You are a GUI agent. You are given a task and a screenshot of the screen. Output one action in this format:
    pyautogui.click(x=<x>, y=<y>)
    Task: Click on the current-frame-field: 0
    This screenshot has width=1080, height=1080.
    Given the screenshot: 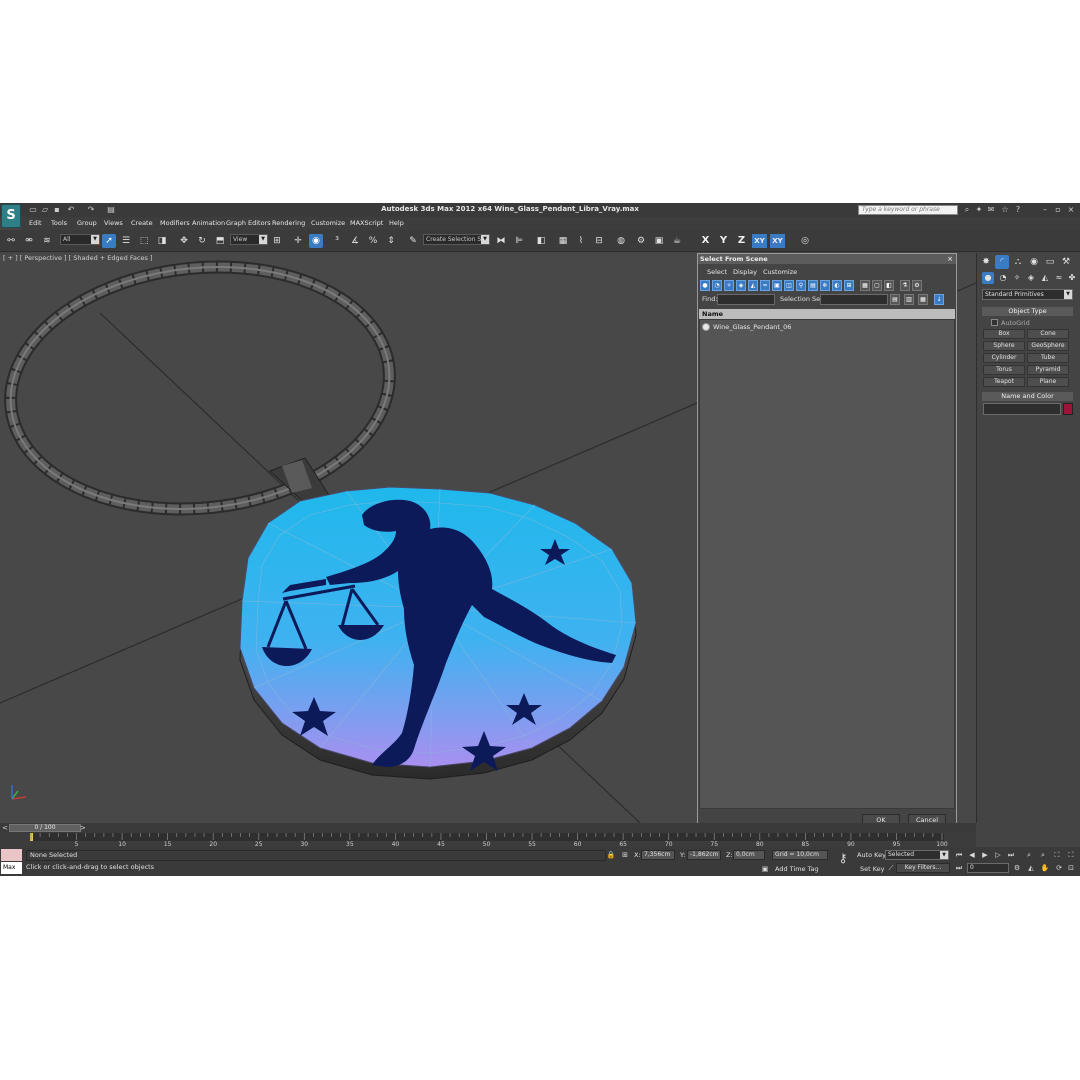 What is the action you would take?
    pyautogui.click(x=988, y=868)
    